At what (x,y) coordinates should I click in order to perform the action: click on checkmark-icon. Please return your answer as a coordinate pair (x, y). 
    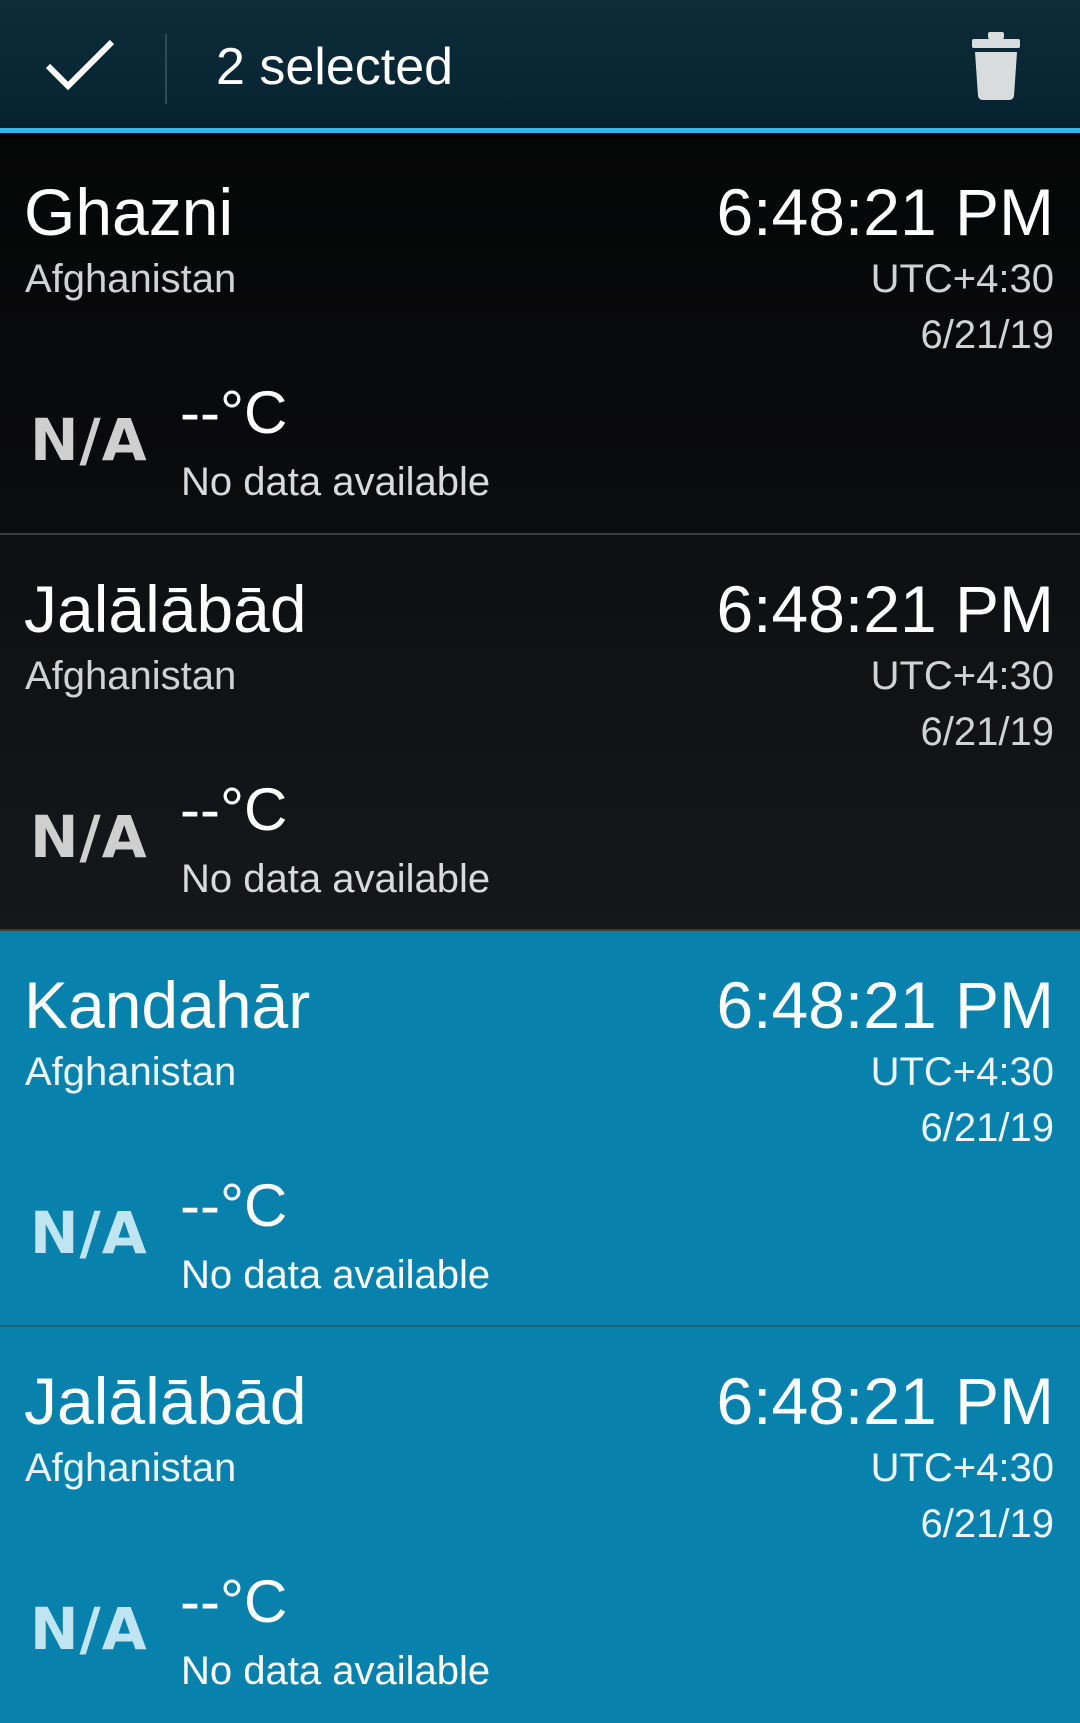
    Looking at the image, I should click on (80, 65).